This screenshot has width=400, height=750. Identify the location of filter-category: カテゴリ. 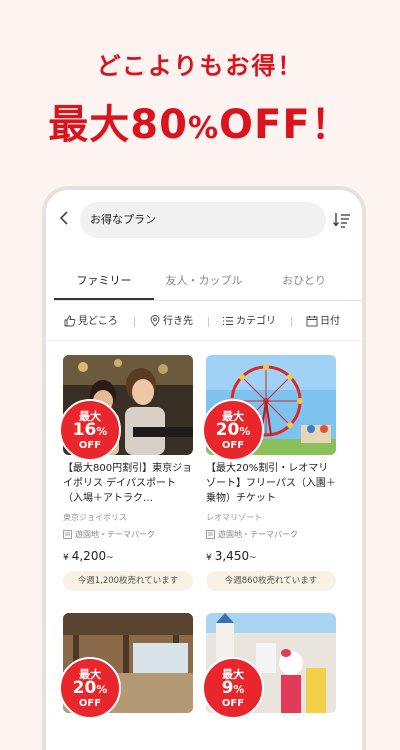
(249, 322).